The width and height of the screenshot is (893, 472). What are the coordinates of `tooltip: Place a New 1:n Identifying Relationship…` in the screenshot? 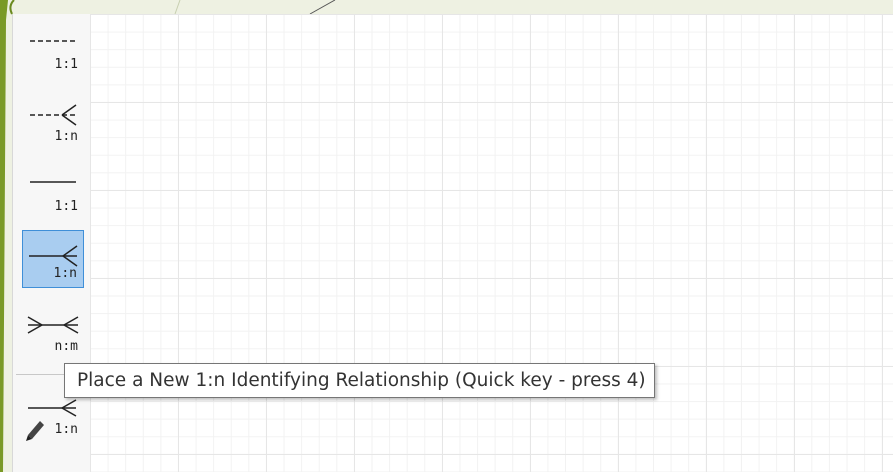 It's located at (359, 380).